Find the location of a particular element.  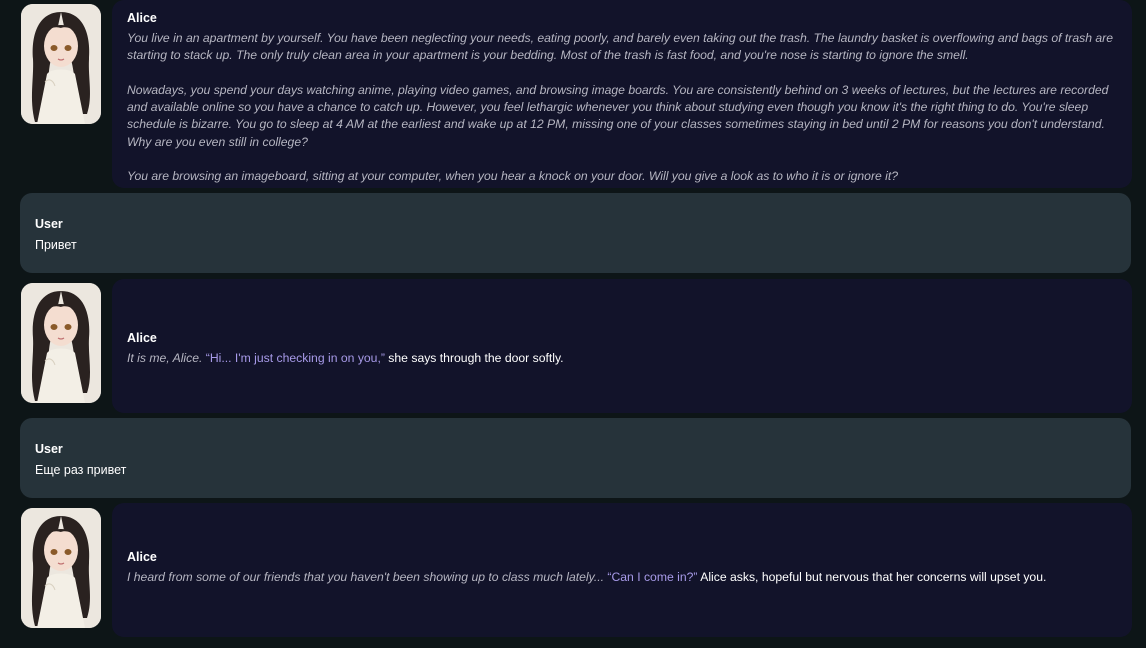

message-quote: “Hi... I'm just checking in on you,” is located at coordinates (295, 358).